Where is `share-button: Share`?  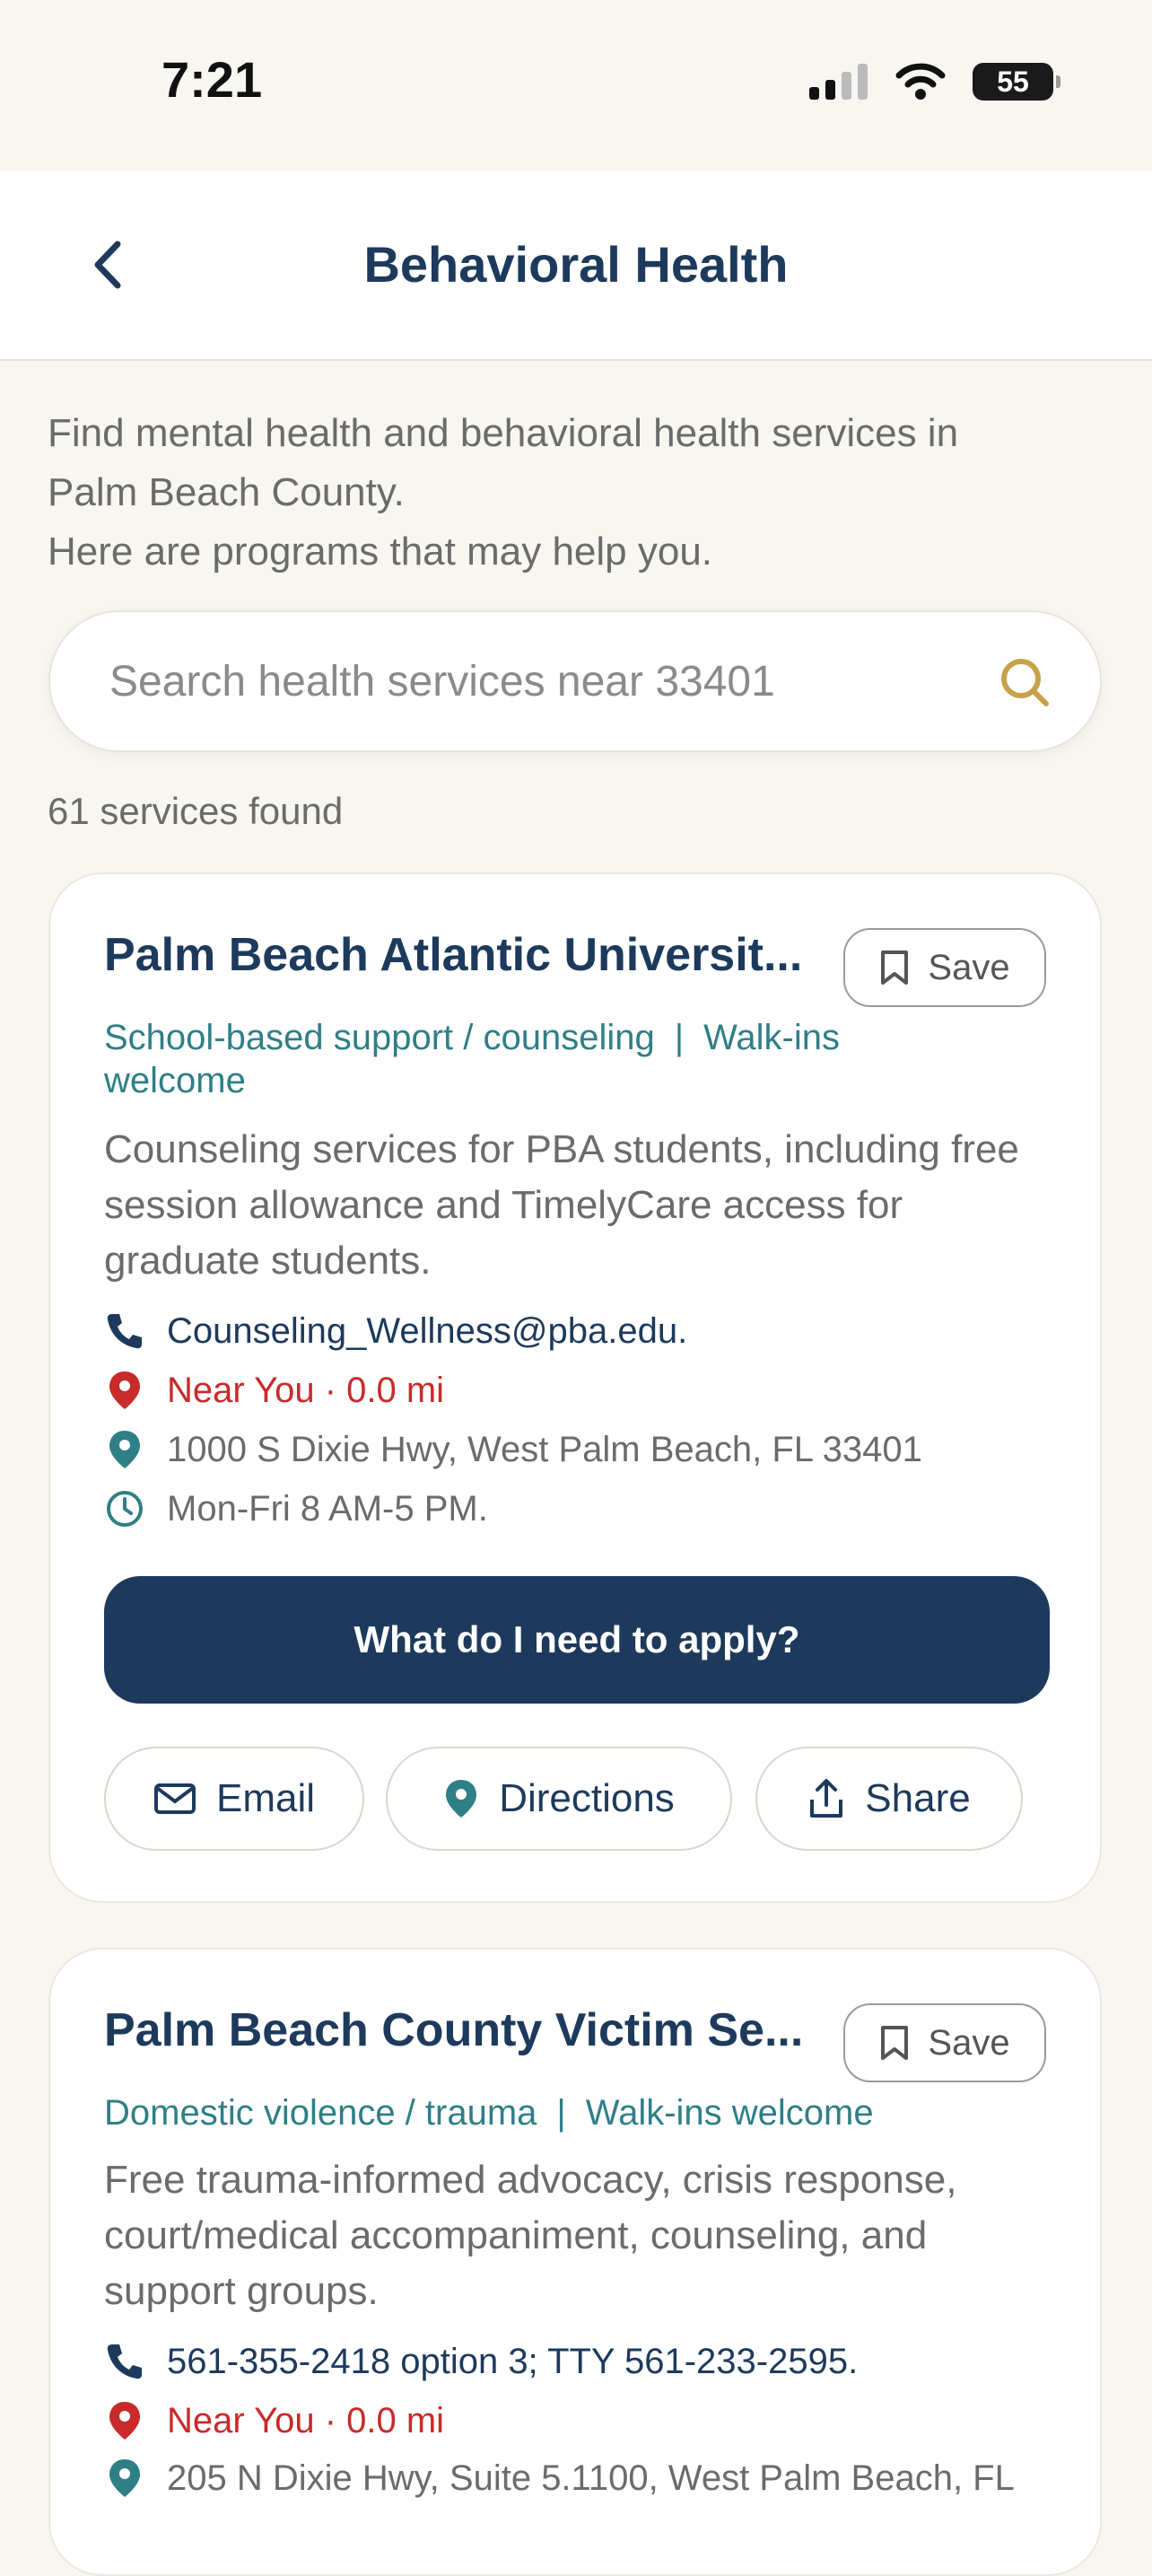
share-button: Share is located at coordinates (889, 1799).